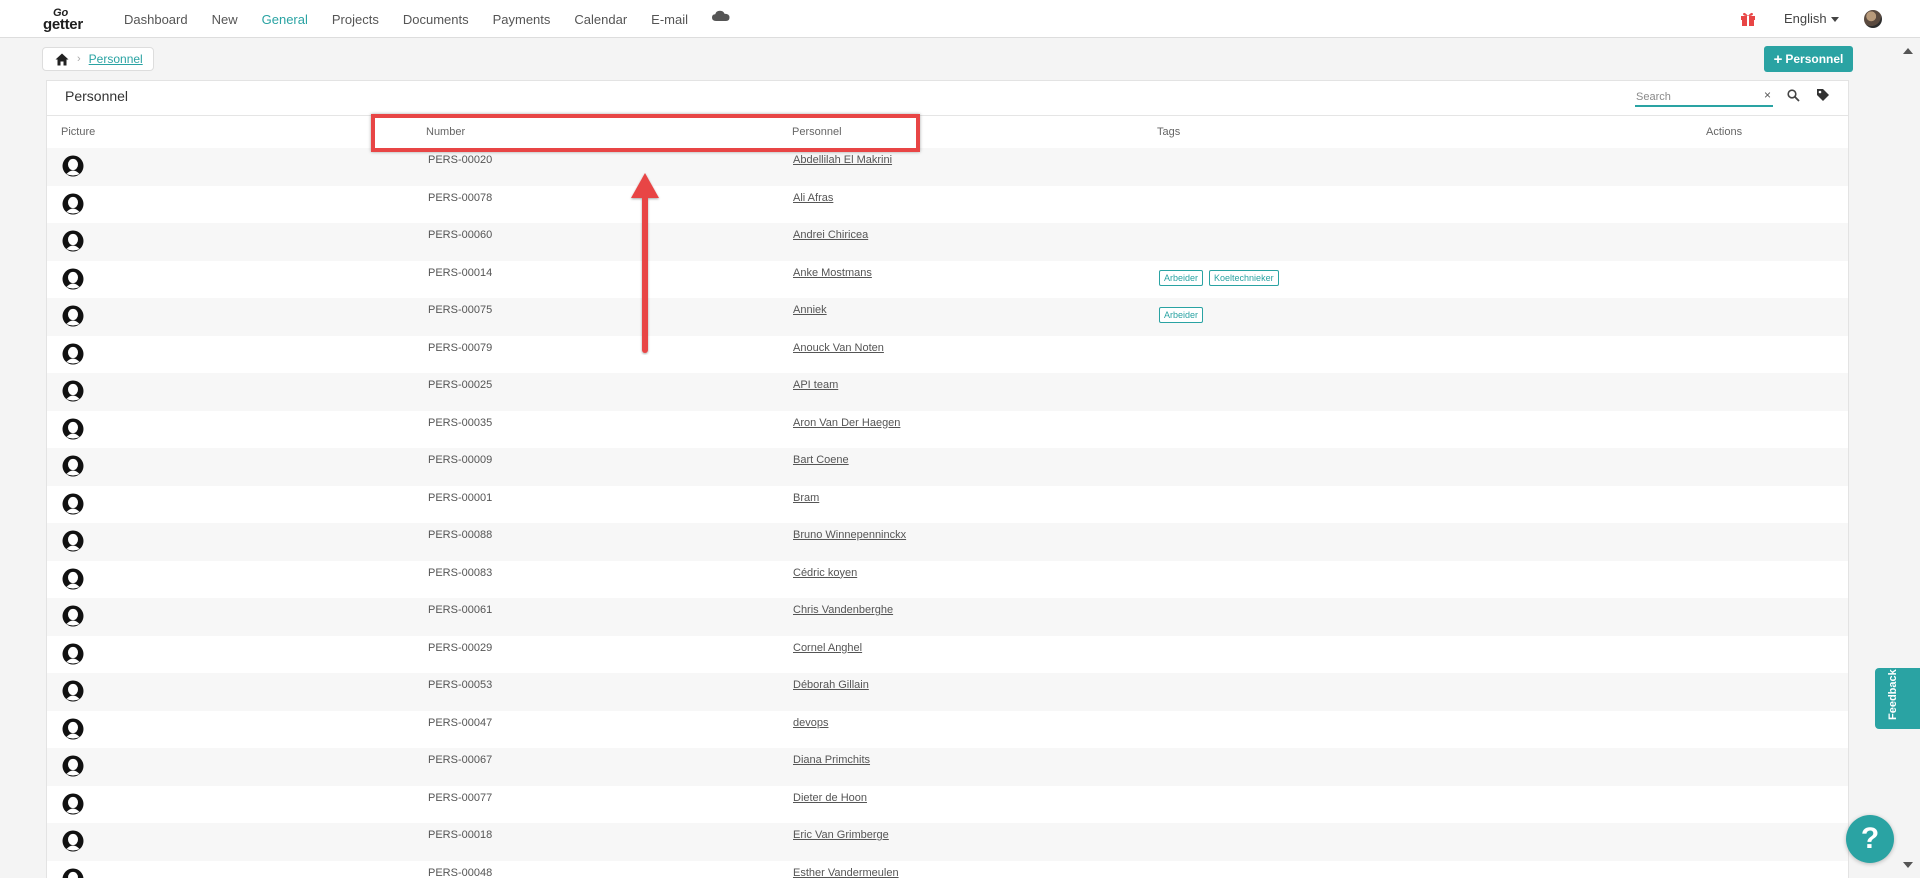  What do you see at coordinates (815, 385) in the screenshot?
I see `personnel-name-link: API team` at bounding box center [815, 385].